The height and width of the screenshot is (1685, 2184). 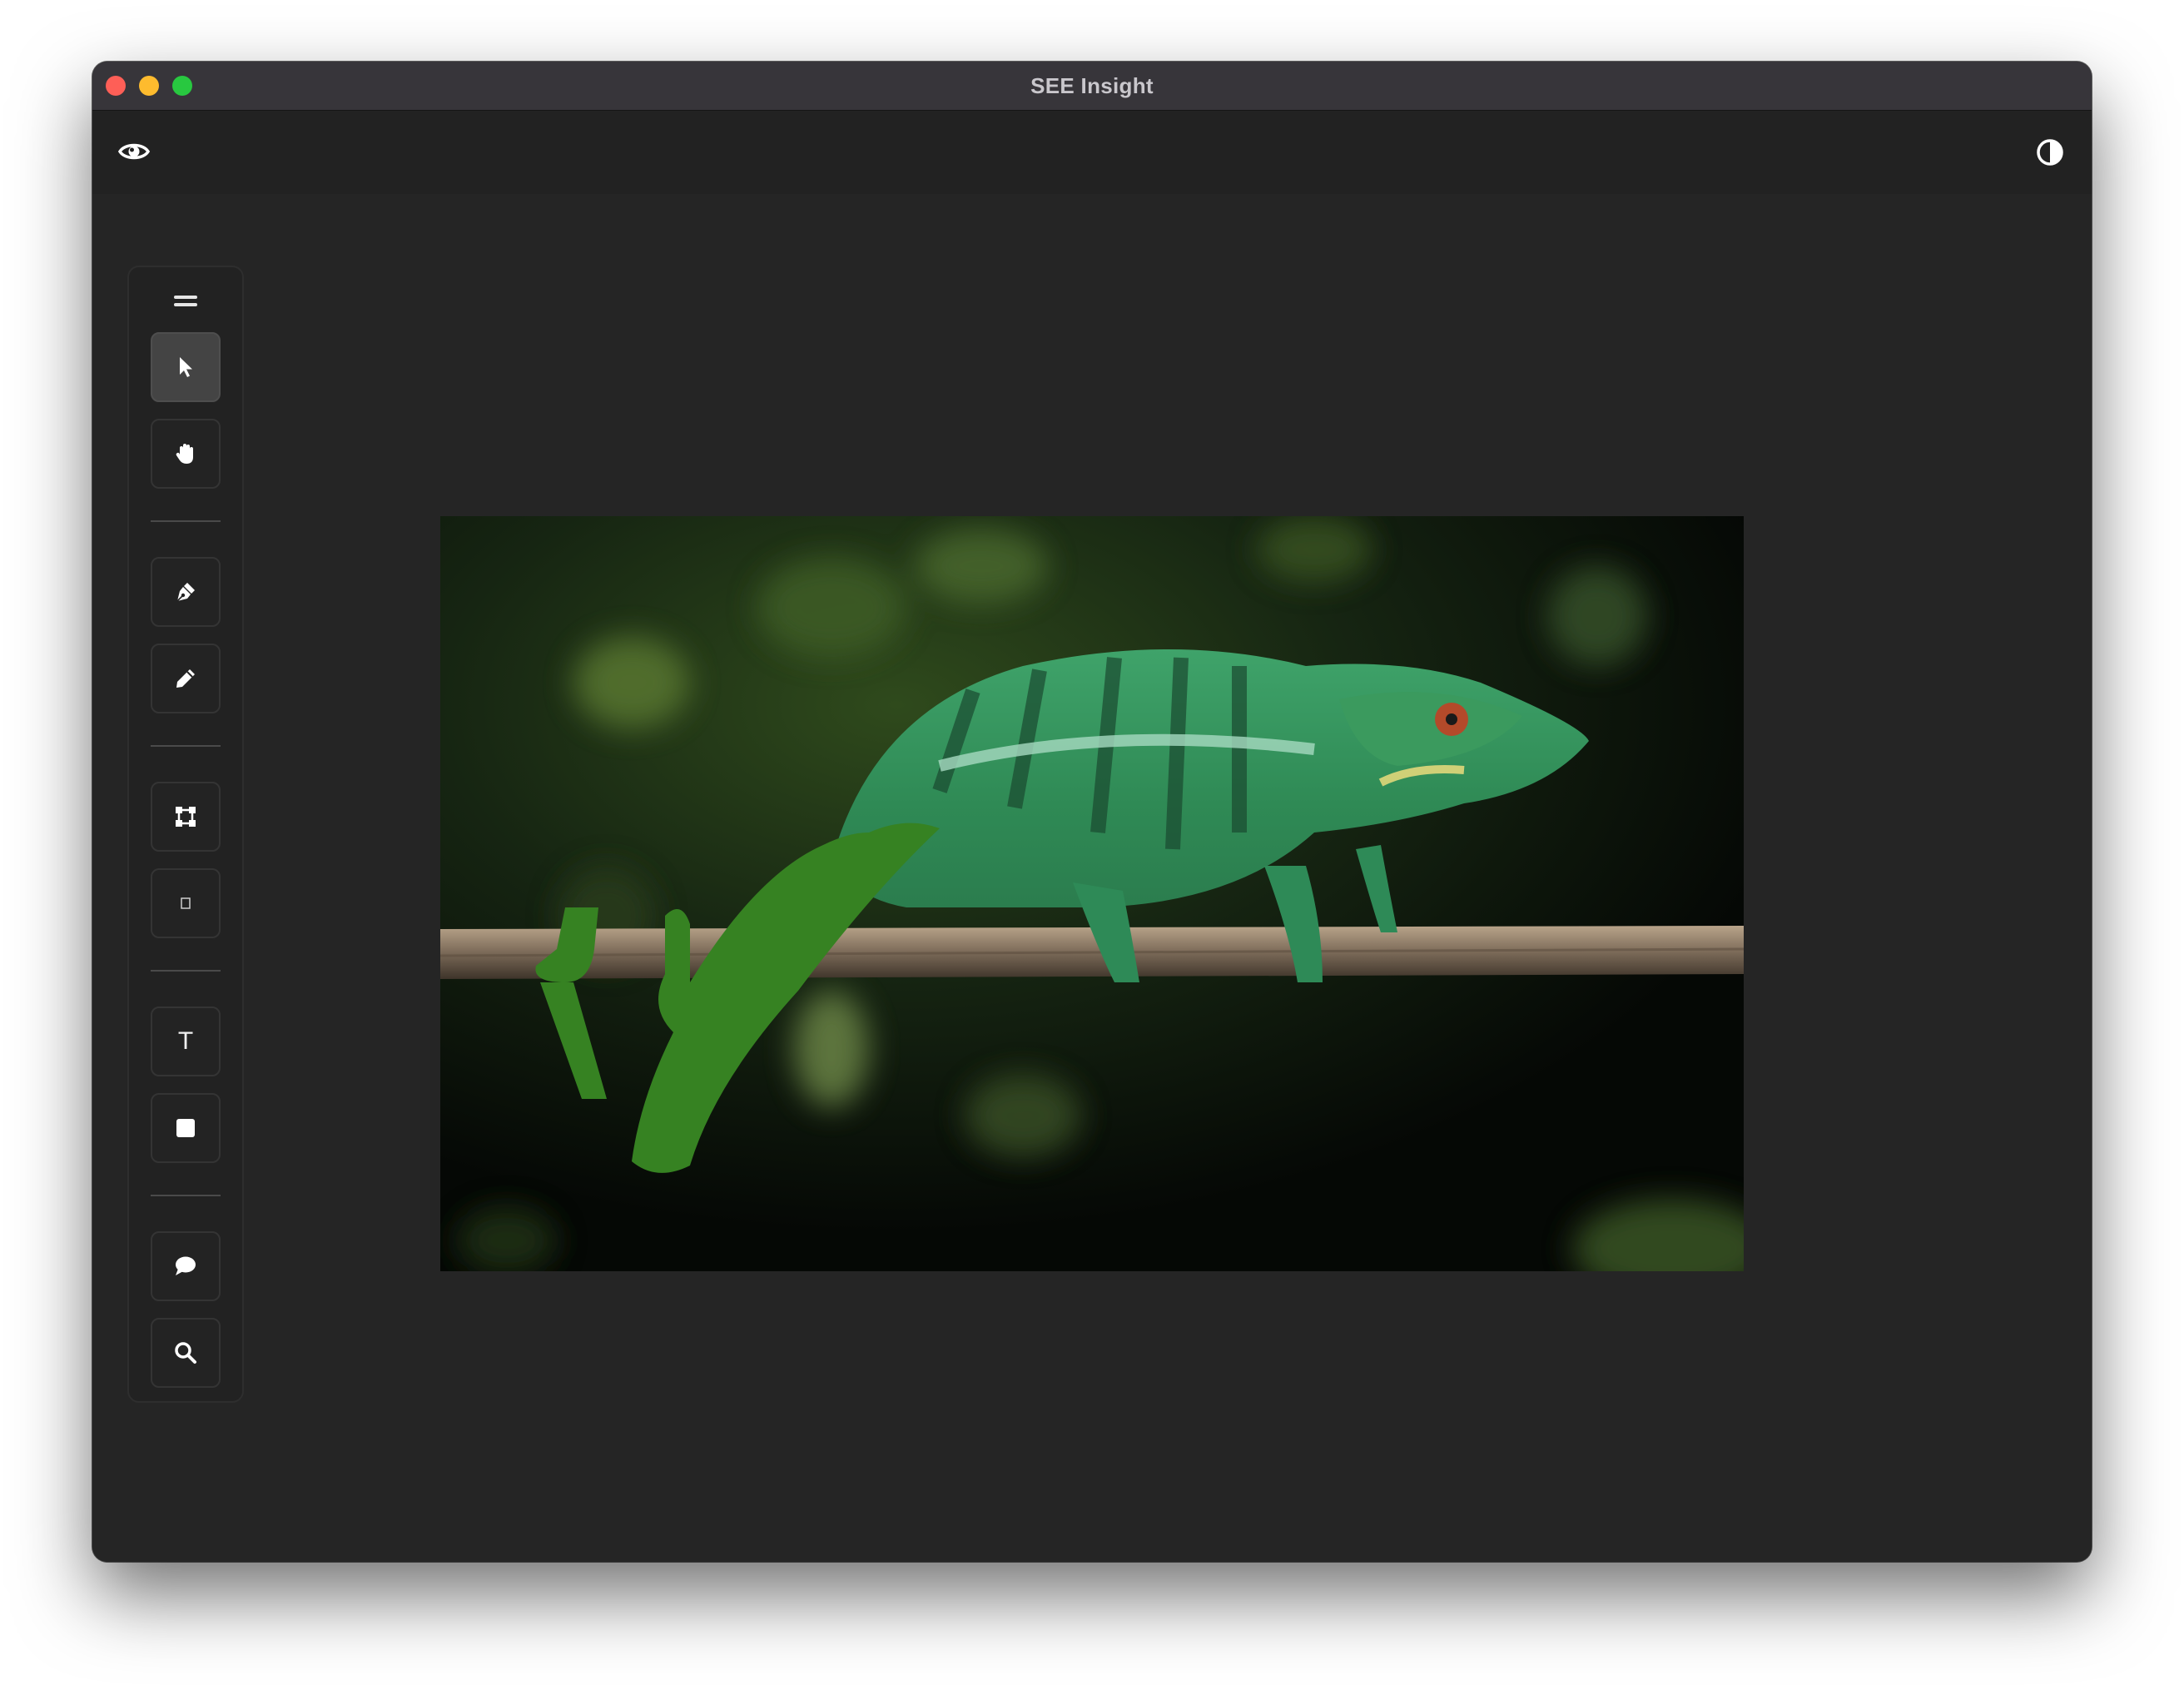 I want to click on drag-handle-icon, so click(x=185, y=303).